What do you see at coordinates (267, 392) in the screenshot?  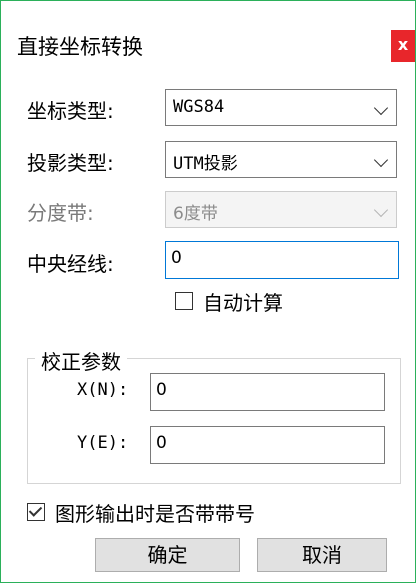 I see `x-n-input: 0` at bounding box center [267, 392].